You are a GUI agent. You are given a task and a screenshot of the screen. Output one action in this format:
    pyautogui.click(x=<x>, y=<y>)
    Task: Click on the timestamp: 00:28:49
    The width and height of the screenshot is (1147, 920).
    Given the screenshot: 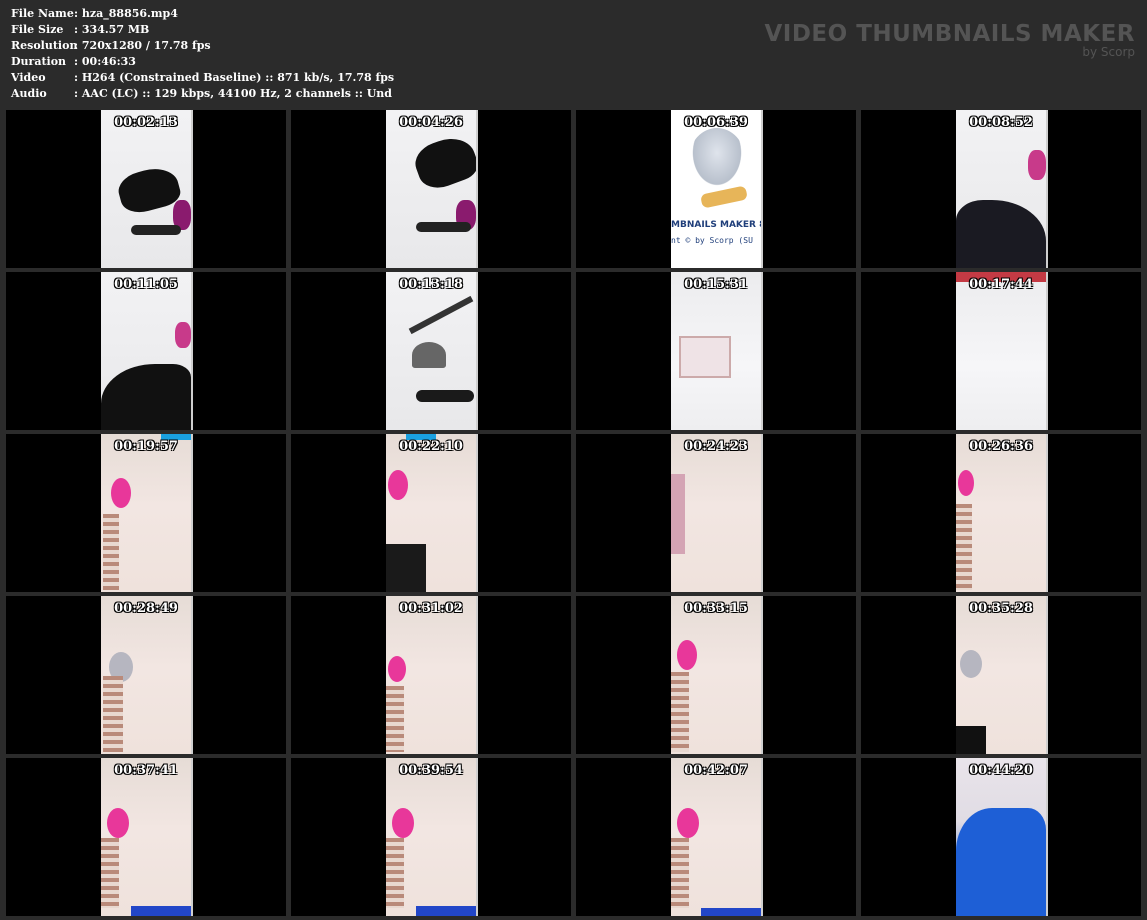 What is the action you would take?
    pyautogui.click(x=146, y=608)
    